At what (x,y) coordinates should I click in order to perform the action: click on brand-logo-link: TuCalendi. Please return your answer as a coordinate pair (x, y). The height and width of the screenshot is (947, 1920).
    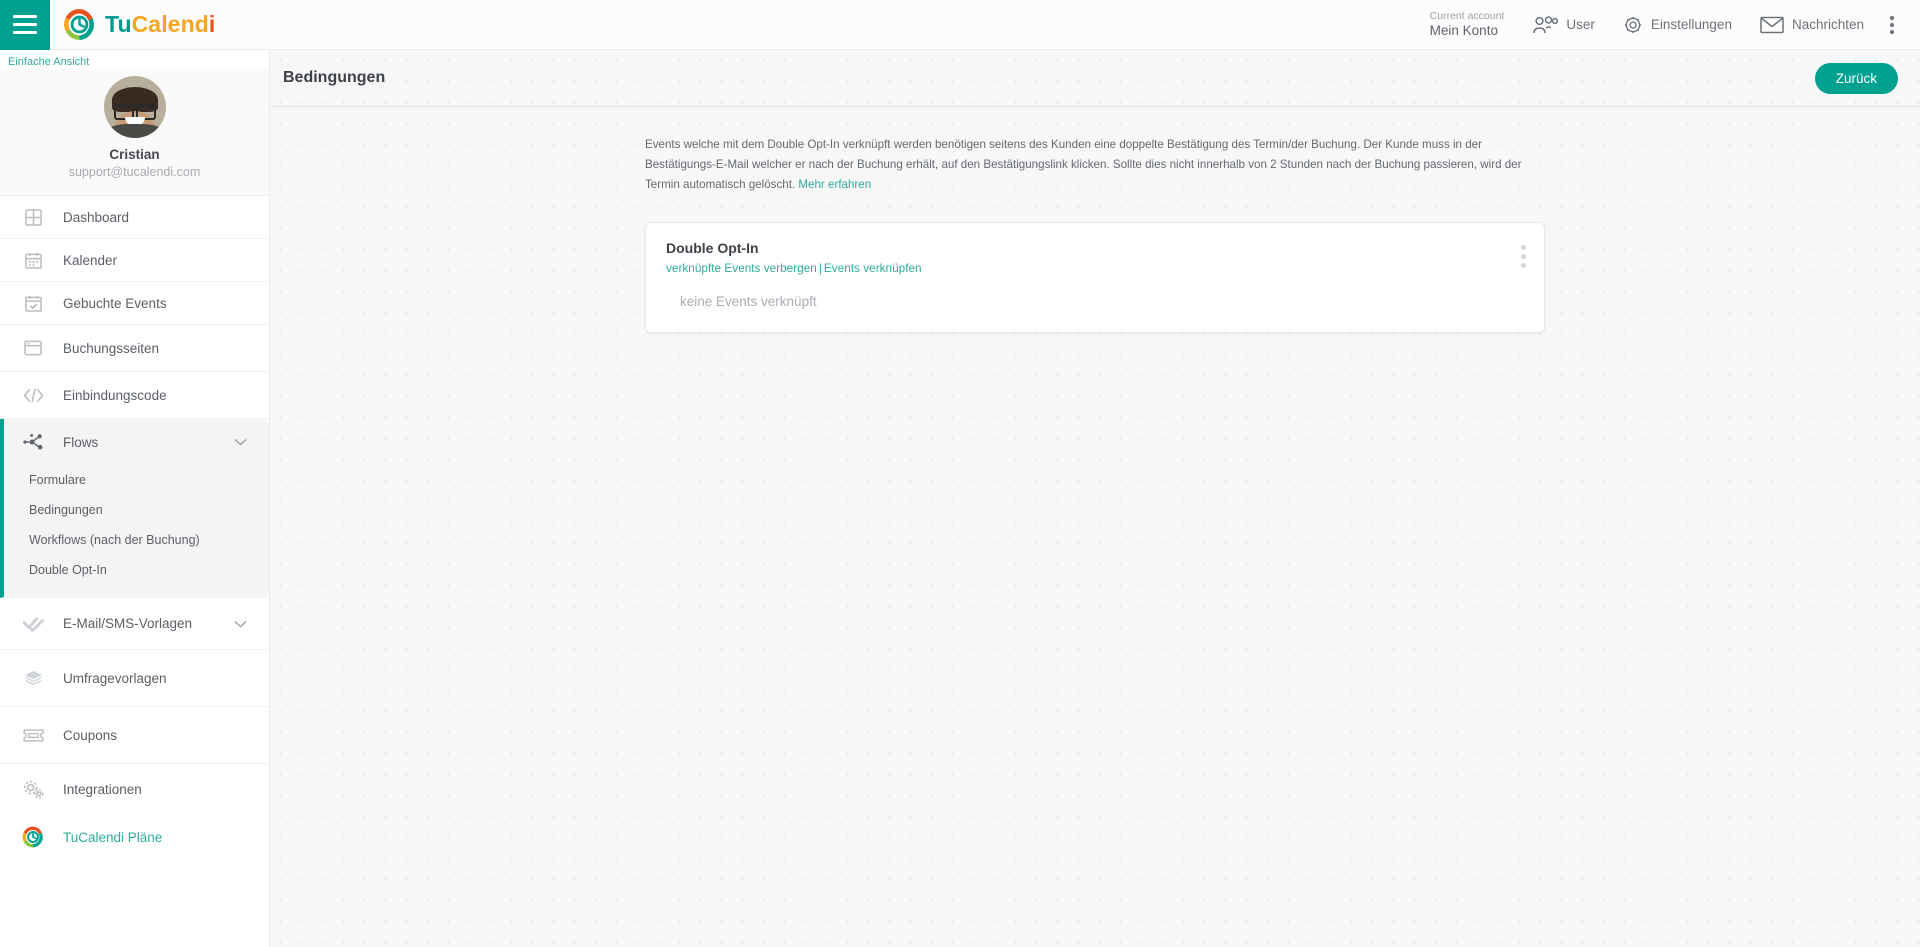
    Looking at the image, I should click on (139, 24).